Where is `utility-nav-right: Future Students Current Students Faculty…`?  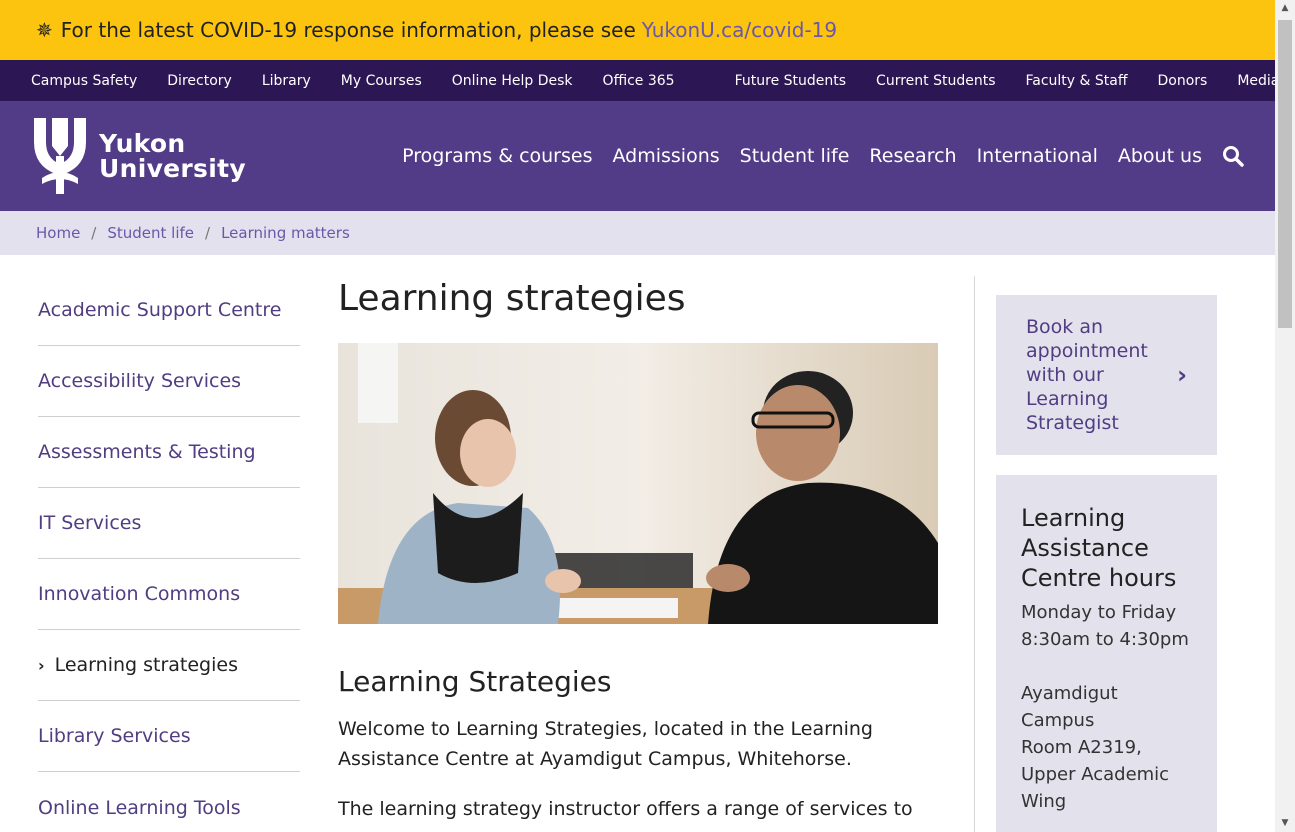
utility-nav-right: Future Students Current Students Faculty… is located at coordinates (990, 81).